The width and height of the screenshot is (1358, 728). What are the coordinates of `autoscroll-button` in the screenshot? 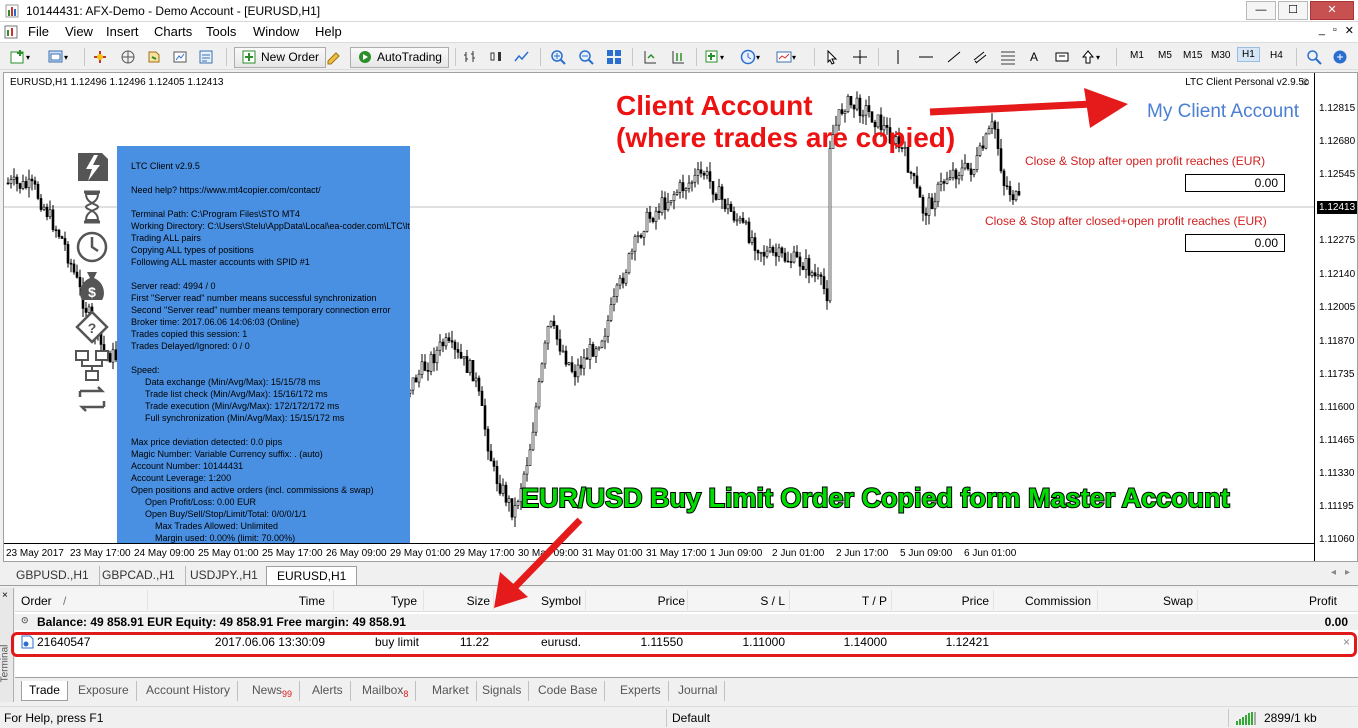 It's located at (678, 57).